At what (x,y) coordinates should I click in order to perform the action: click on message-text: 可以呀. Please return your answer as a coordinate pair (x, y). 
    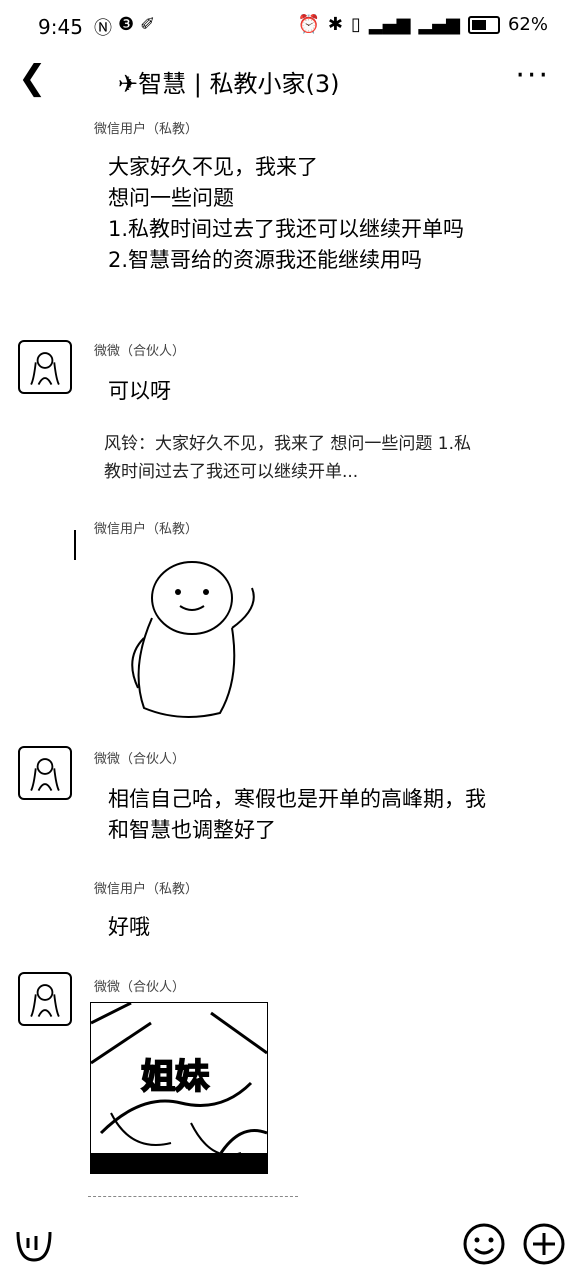
    Looking at the image, I should click on (139, 391).